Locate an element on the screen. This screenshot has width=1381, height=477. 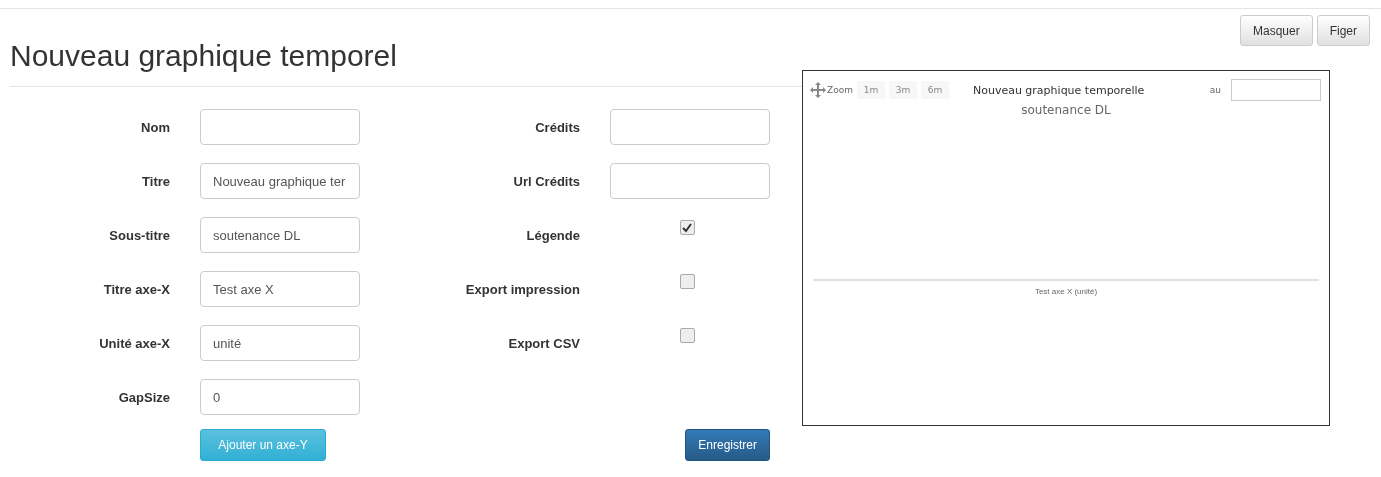
field-label: Crédits is located at coordinates (557, 127).